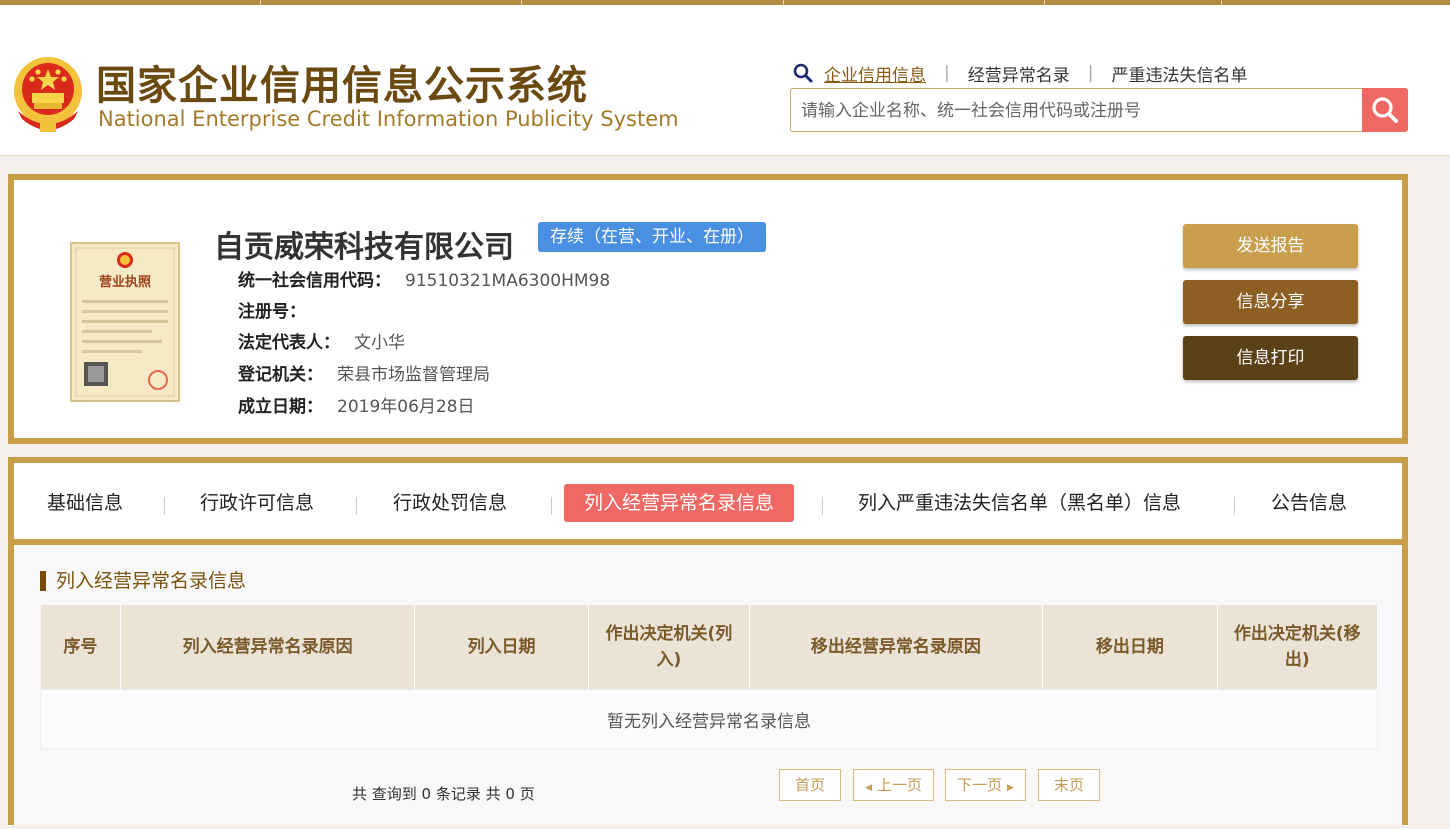 This screenshot has height=829, width=1450. I want to click on field-credit-code: 统一社会信用代码： 91510321MA6300HM98, so click(424, 278).